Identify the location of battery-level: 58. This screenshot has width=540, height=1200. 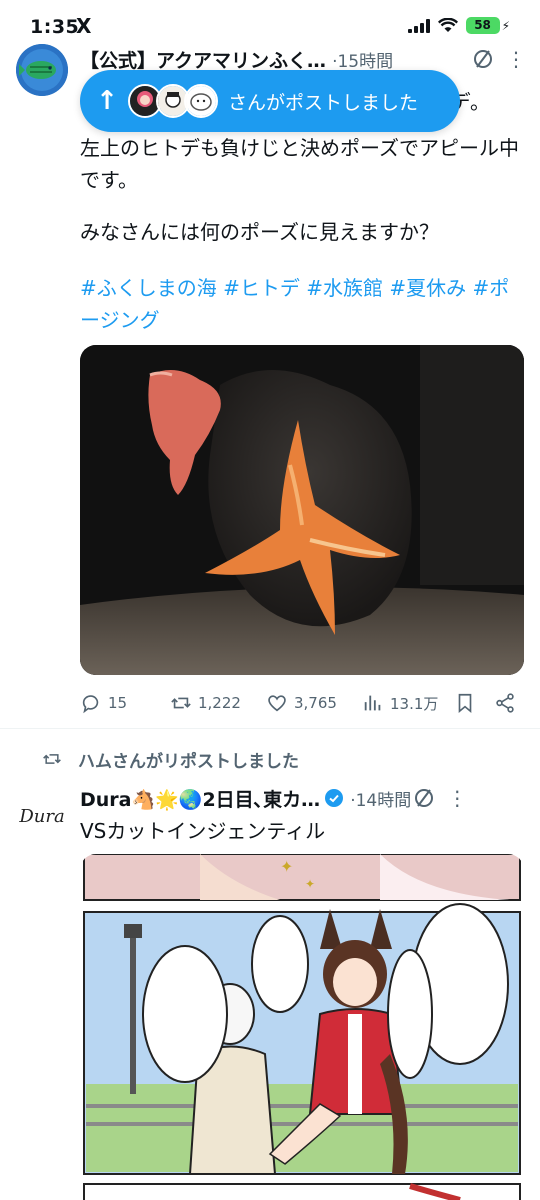
(482, 25).